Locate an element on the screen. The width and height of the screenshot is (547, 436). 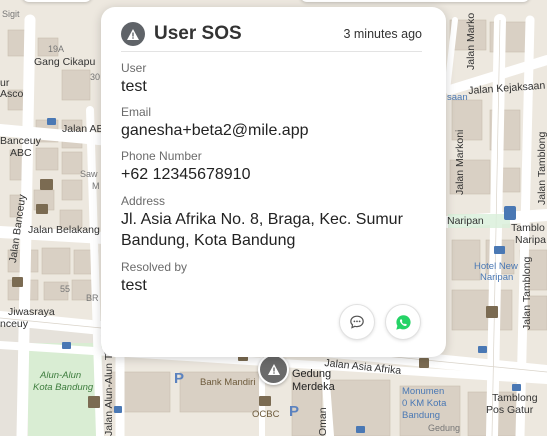
map-label: 55 is located at coordinates (65, 289).